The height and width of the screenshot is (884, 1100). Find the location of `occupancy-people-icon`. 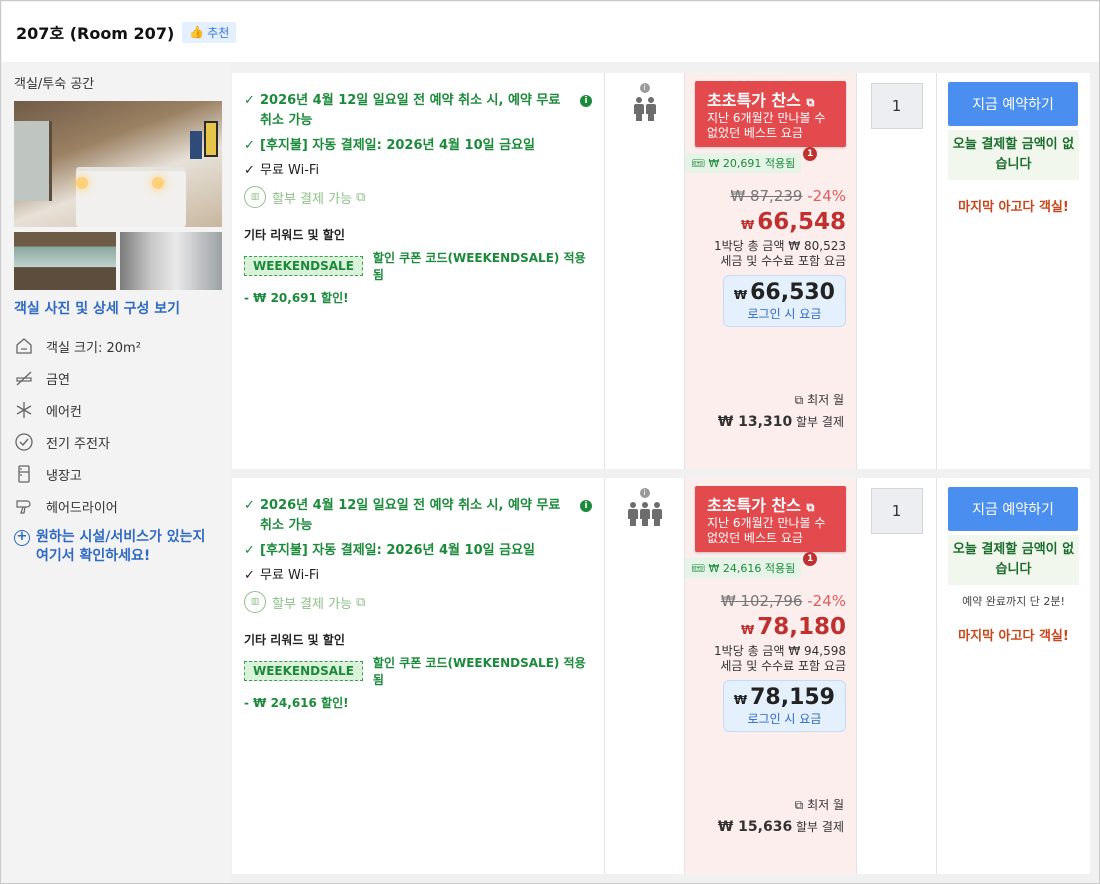

occupancy-people-icon is located at coordinates (644, 514).